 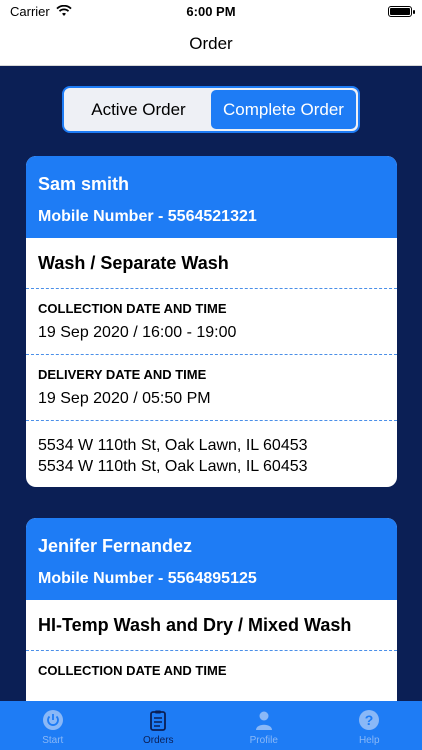 I want to click on wifi-icon, so click(x=64, y=10).